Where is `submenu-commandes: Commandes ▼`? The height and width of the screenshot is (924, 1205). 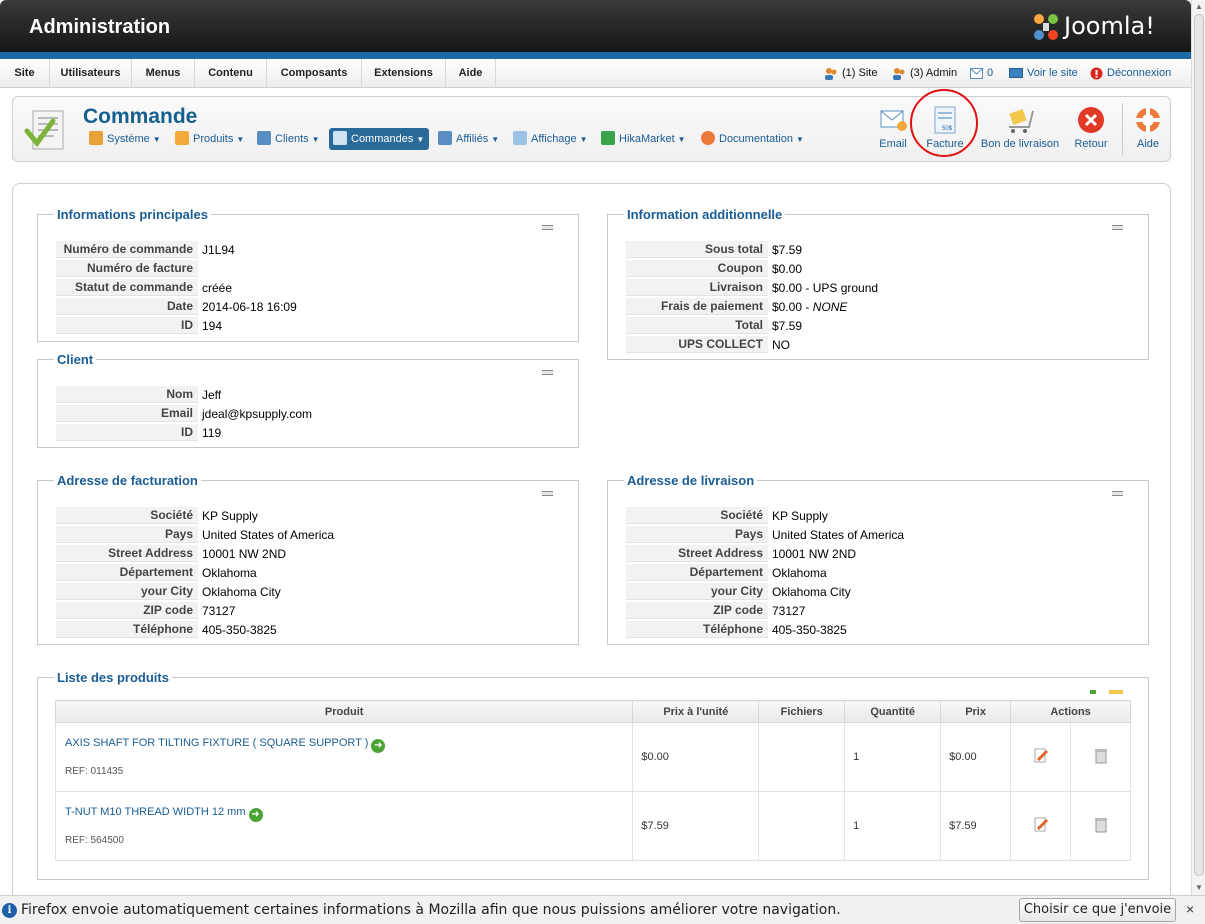
submenu-commandes: Commandes ▼ is located at coordinates (379, 139).